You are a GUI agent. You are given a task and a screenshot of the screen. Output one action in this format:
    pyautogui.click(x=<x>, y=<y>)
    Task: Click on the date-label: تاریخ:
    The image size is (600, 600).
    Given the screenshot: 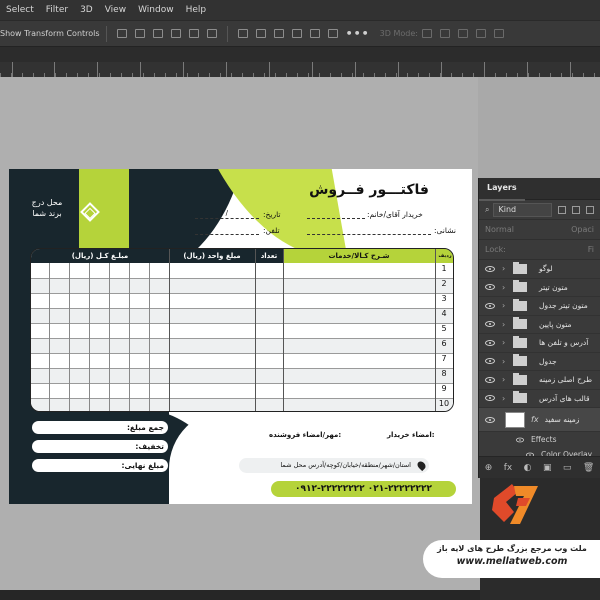 What is the action you would take?
    pyautogui.click(x=272, y=214)
    